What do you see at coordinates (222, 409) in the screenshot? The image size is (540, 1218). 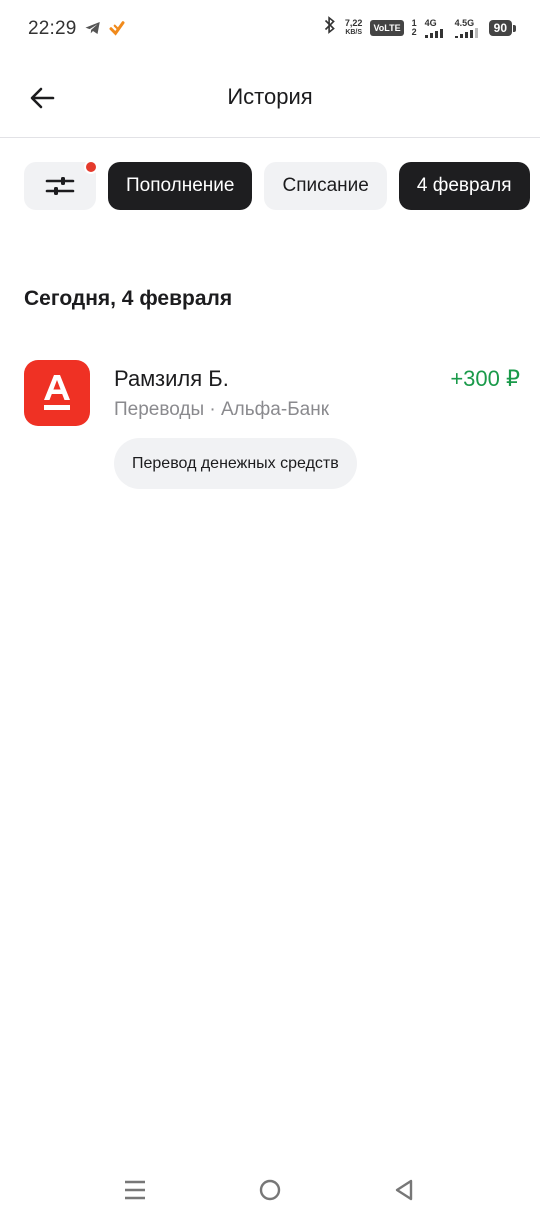 I see `transaction-subtitle: Переводы · Альфа-Банк` at bounding box center [222, 409].